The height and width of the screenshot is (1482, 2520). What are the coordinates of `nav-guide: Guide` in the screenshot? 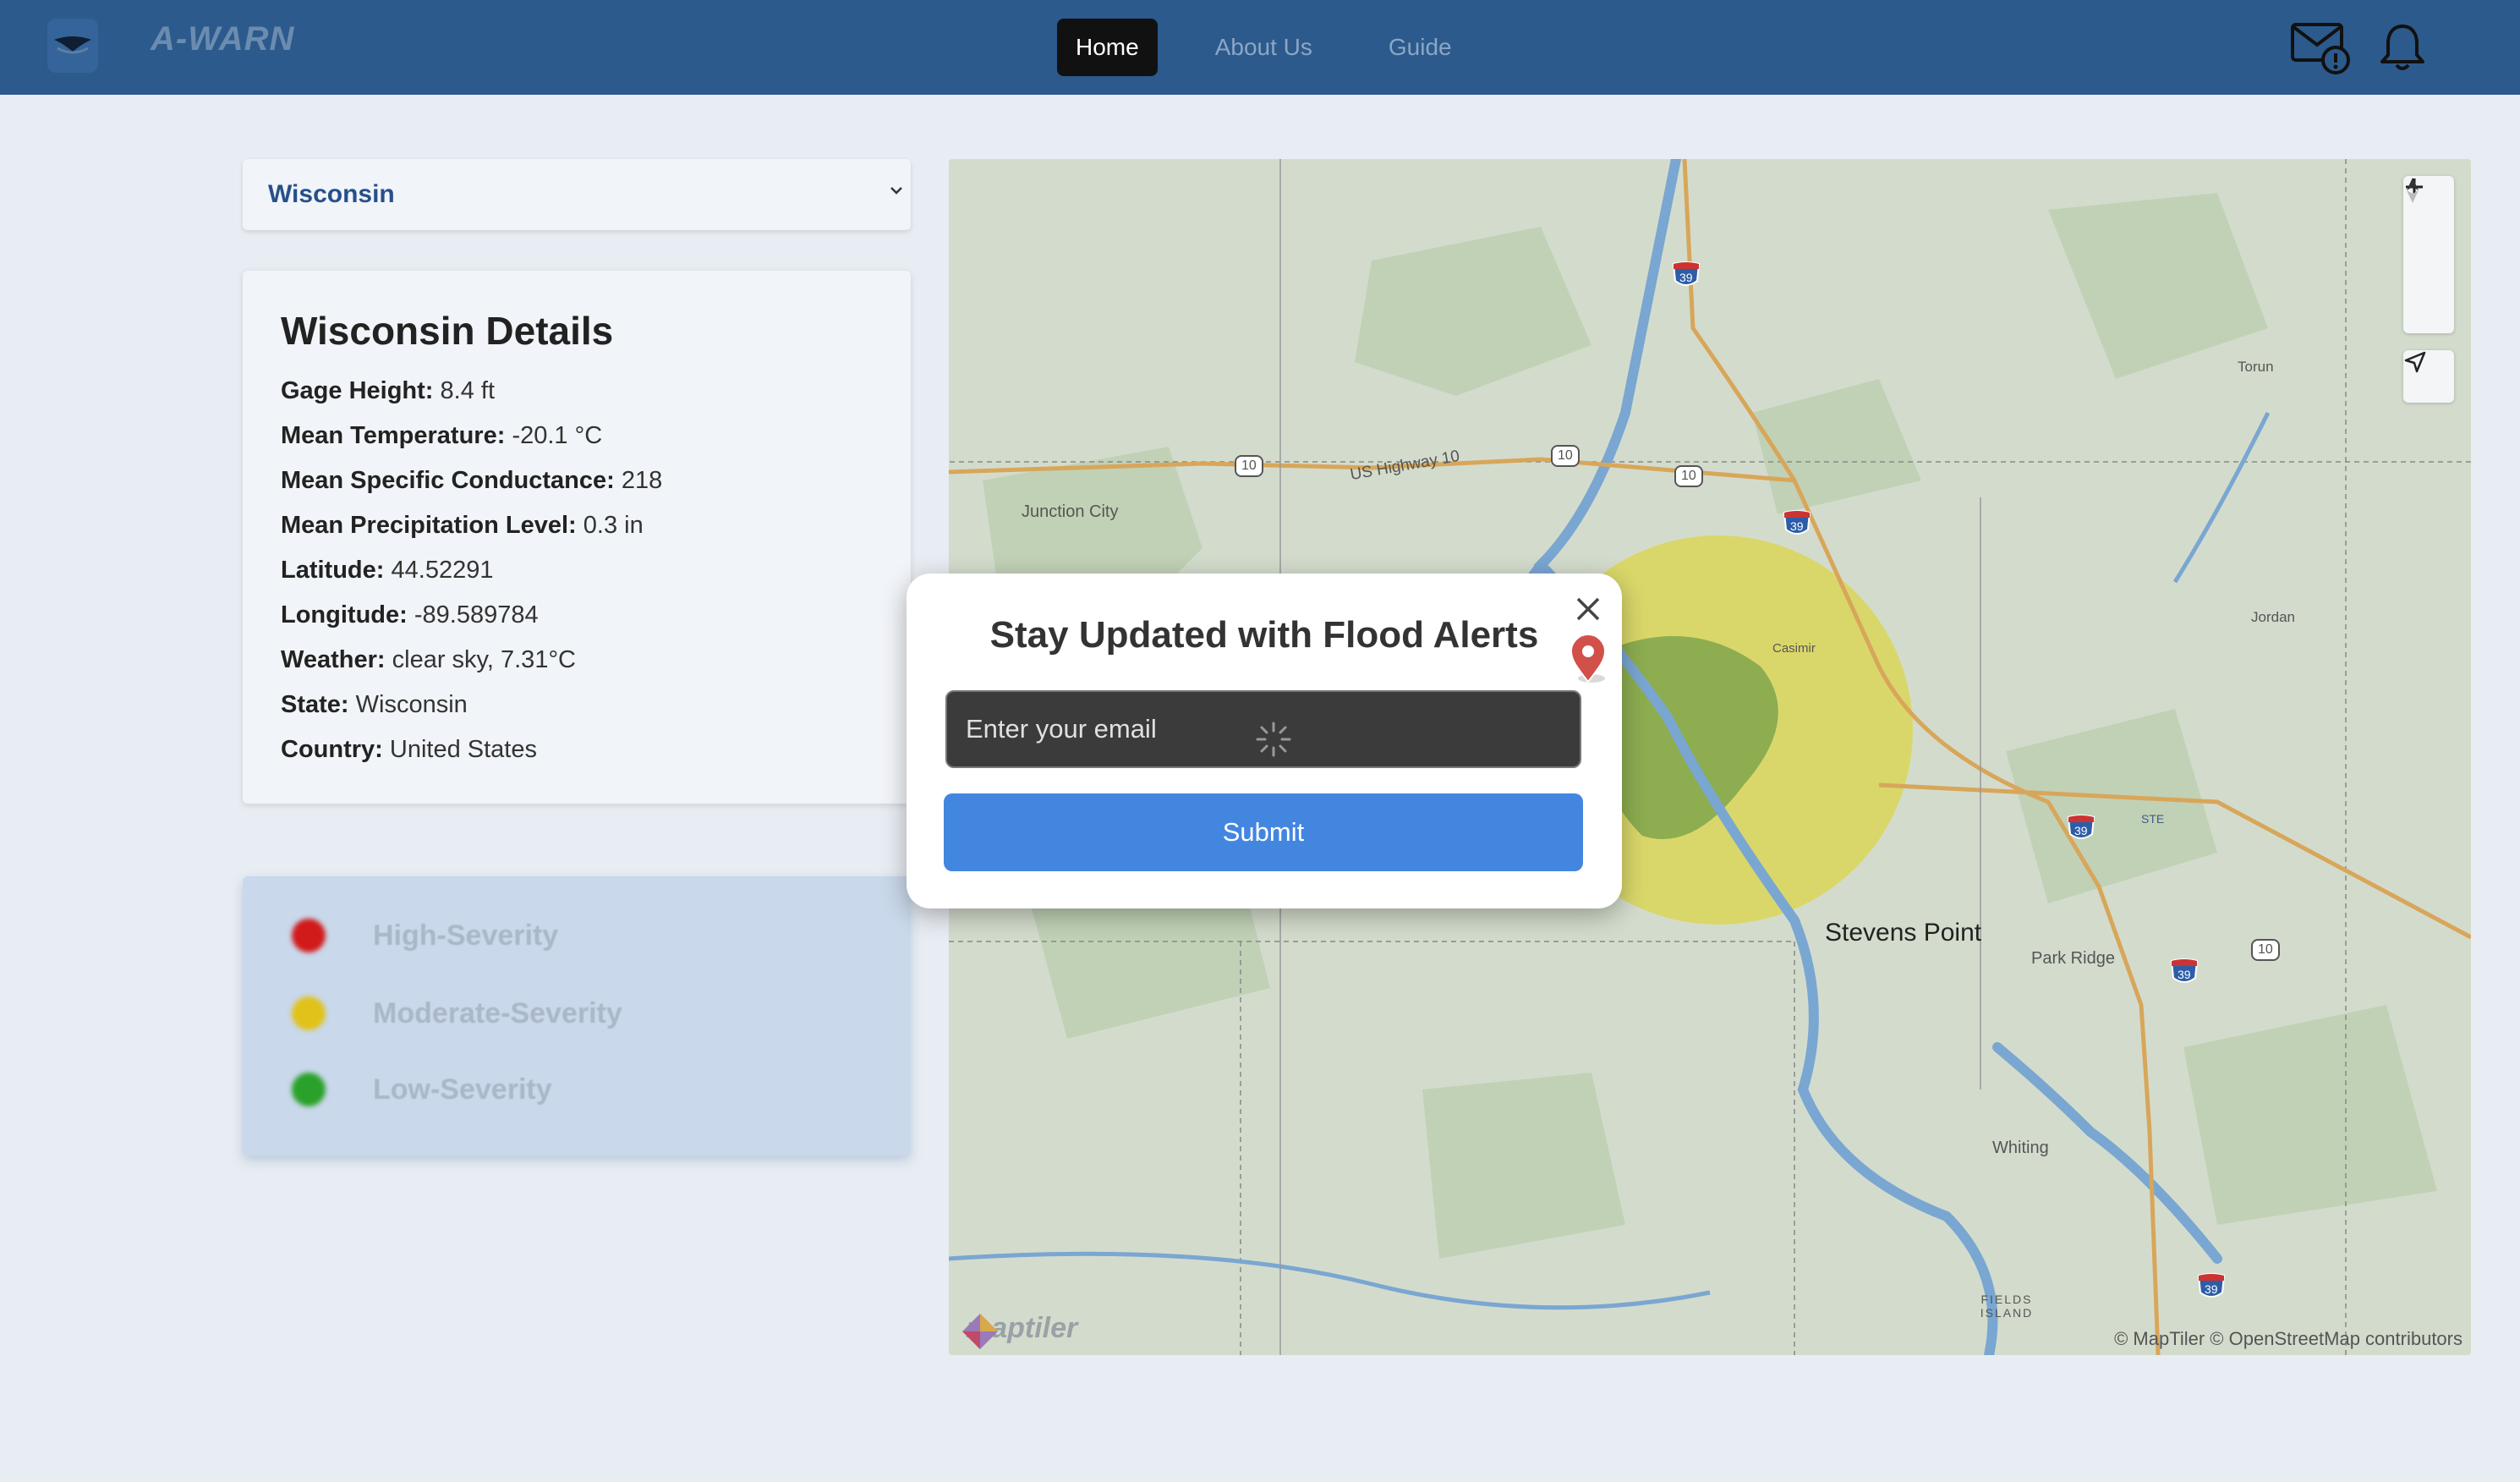 It's located at (1420, 47).